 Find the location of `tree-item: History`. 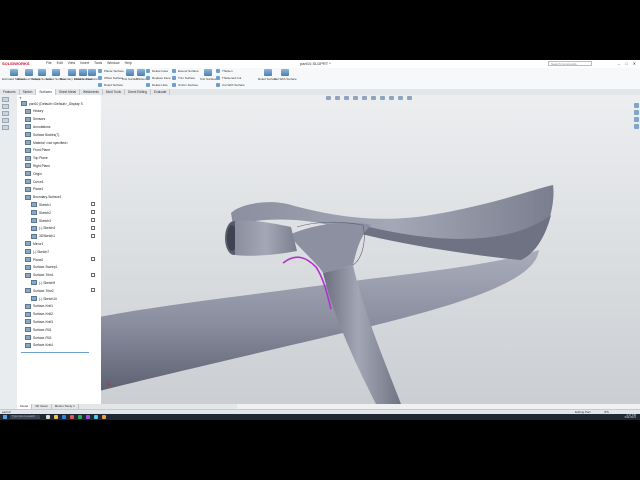

tree-item: History is located at coordinates (34, 111).